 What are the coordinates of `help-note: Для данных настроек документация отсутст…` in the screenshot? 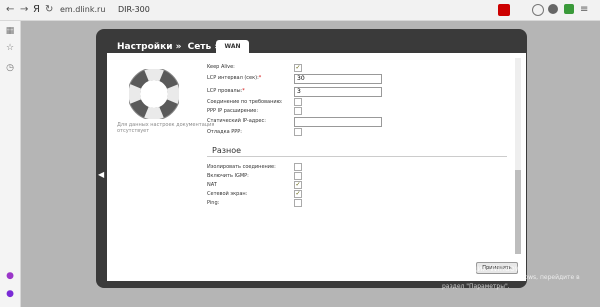 It's located at (166, 128).